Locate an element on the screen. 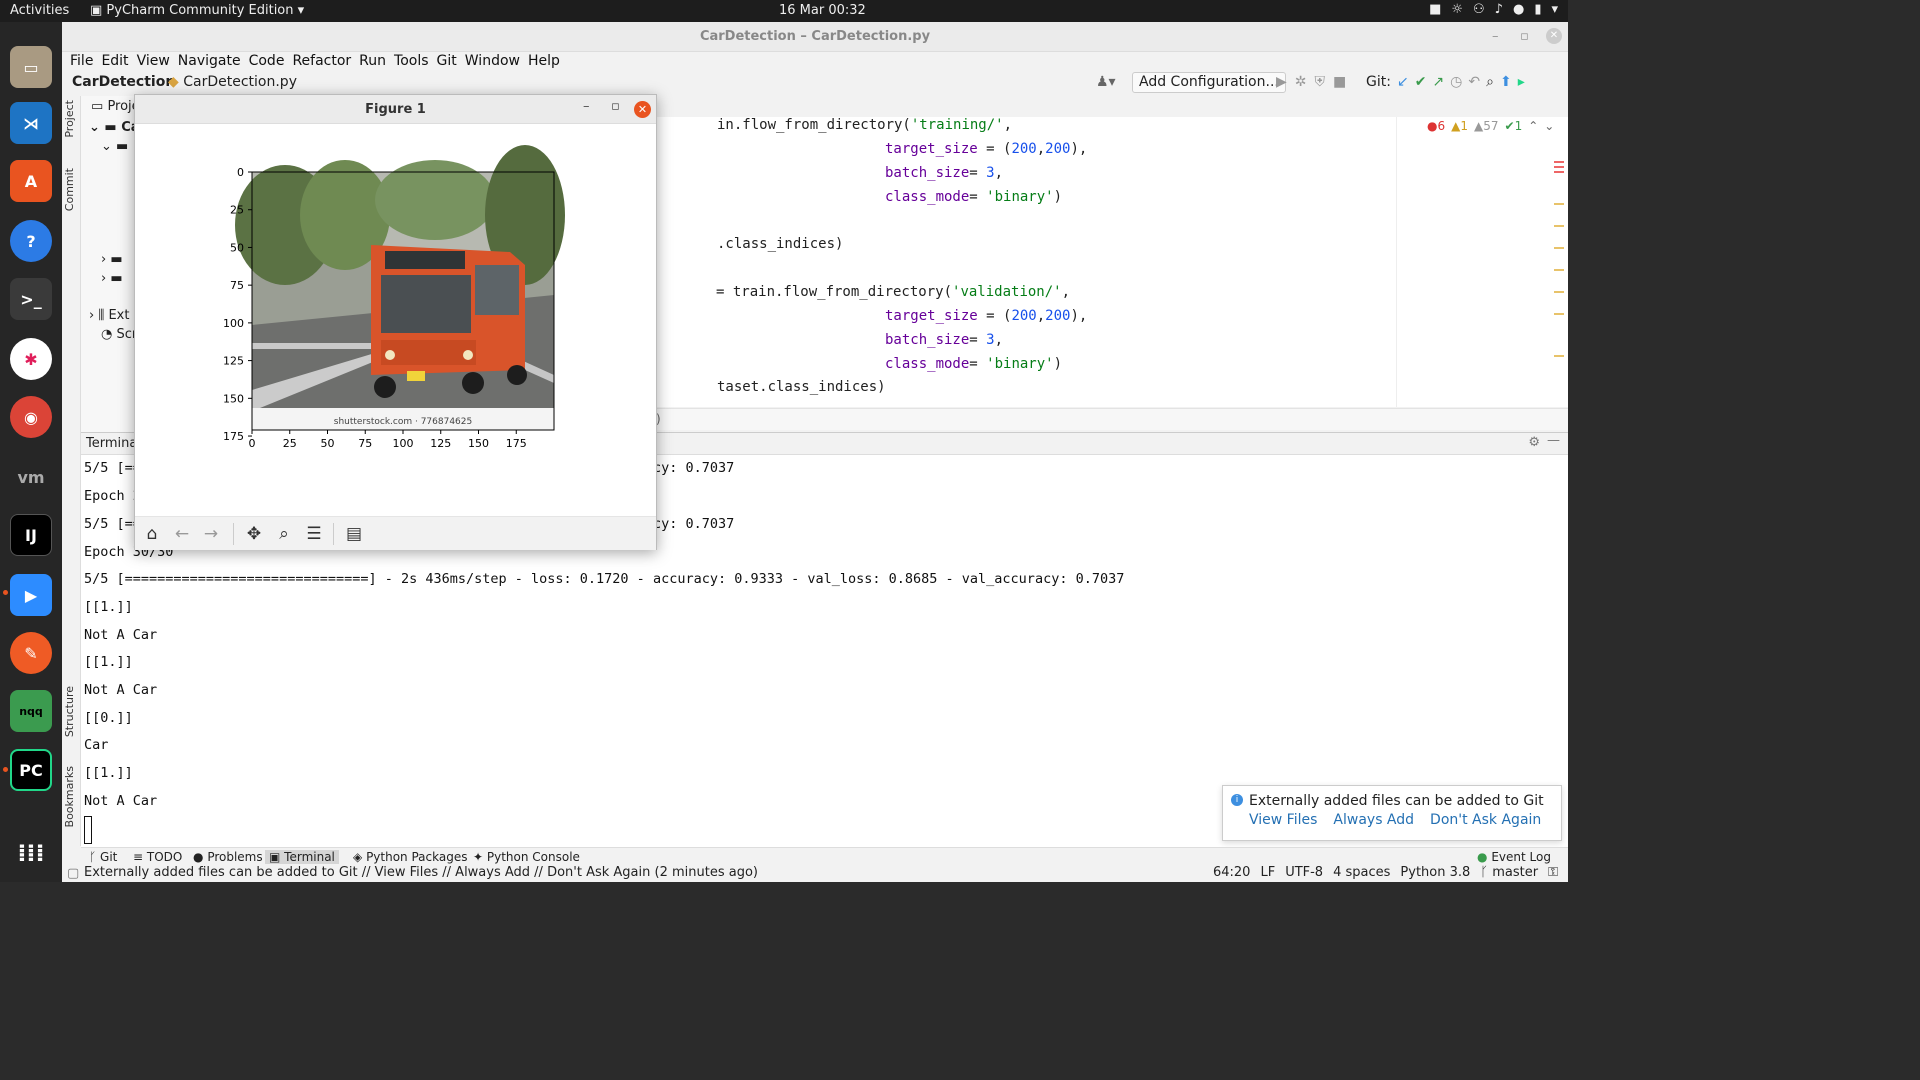 This screenshot has height=1080, width=1920. caret-position: 64:20 is located at coordinates (1231, 872).